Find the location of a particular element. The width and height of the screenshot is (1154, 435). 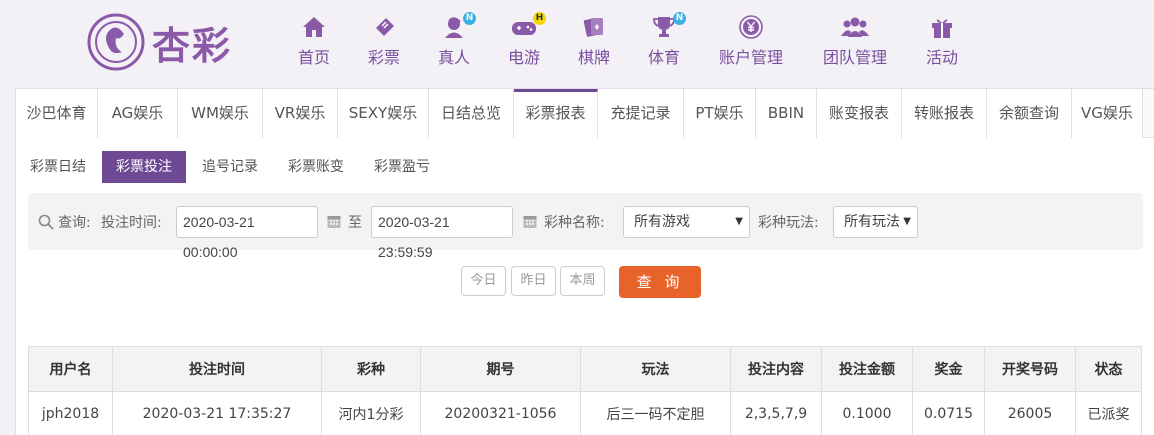

nav-label: 活动 is located at coordinates (941, 57).